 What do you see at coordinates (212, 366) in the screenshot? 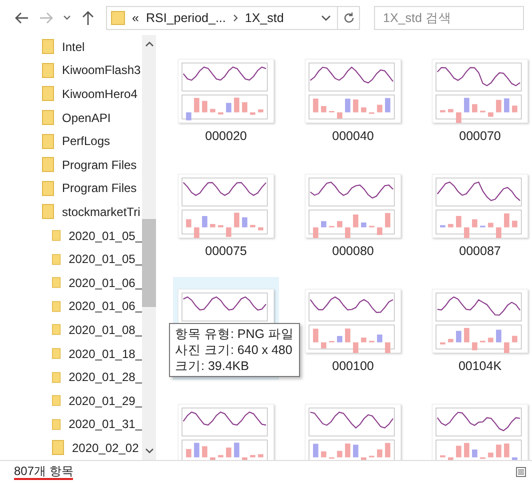
I see `tooltip-line: 크기: 39.4KB` at bounding box center [212, 366].